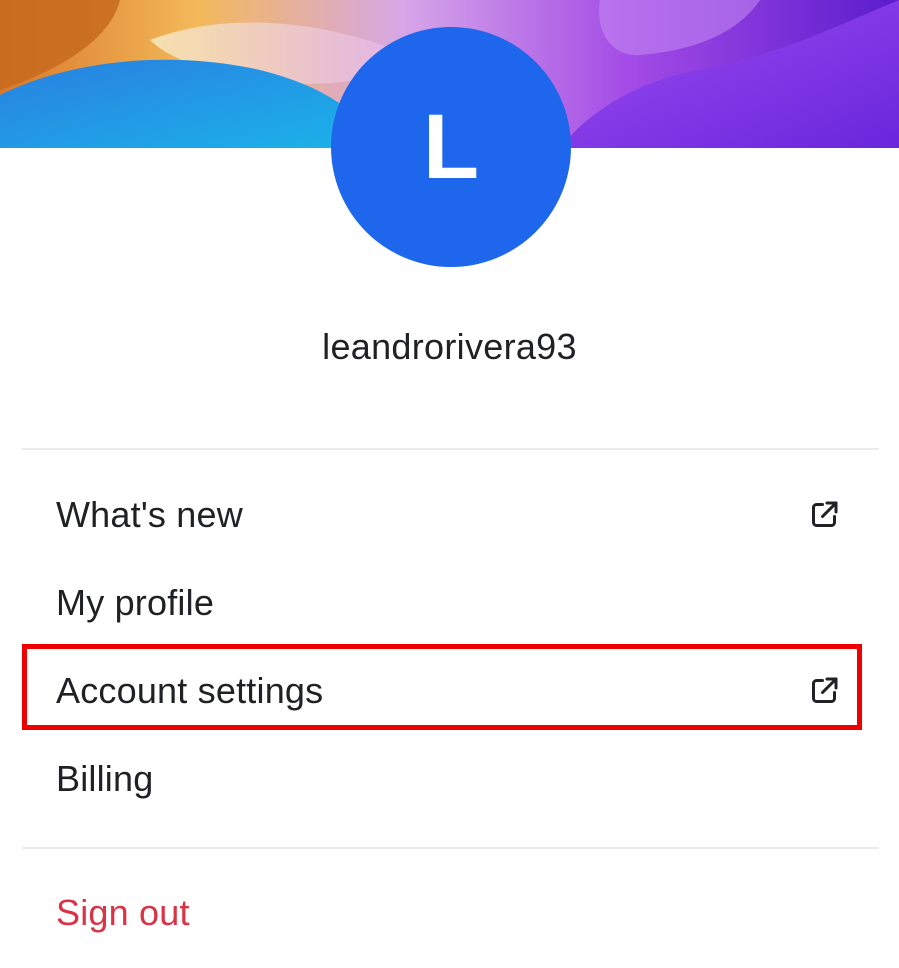 This screenshot has height=968, width=899. Describe the element at coordinates (123, 912) in the screenshot. I see `sign-out-label: Sign out` at that location.